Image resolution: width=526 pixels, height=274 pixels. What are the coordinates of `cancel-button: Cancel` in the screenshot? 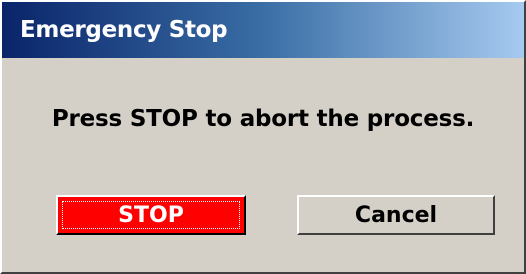 It's located at (396, 215).